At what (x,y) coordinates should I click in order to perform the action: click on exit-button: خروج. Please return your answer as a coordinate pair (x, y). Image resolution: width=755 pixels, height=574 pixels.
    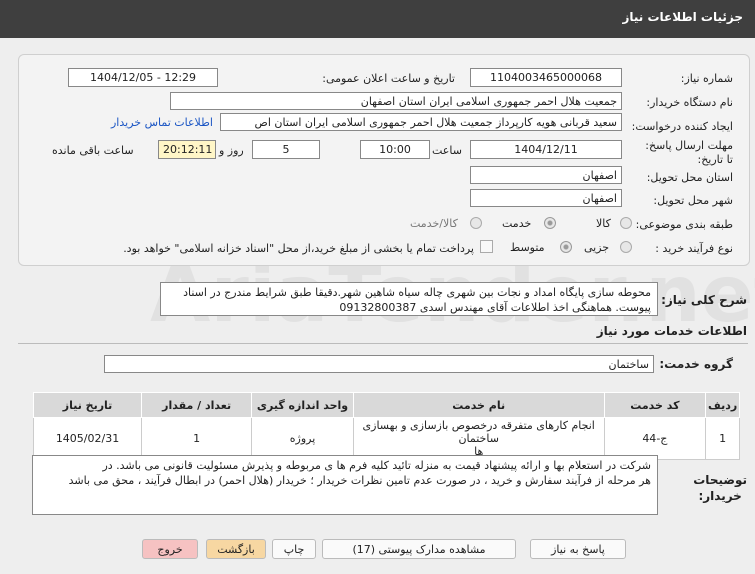
    Looking at the image, I should click on (170, 549).